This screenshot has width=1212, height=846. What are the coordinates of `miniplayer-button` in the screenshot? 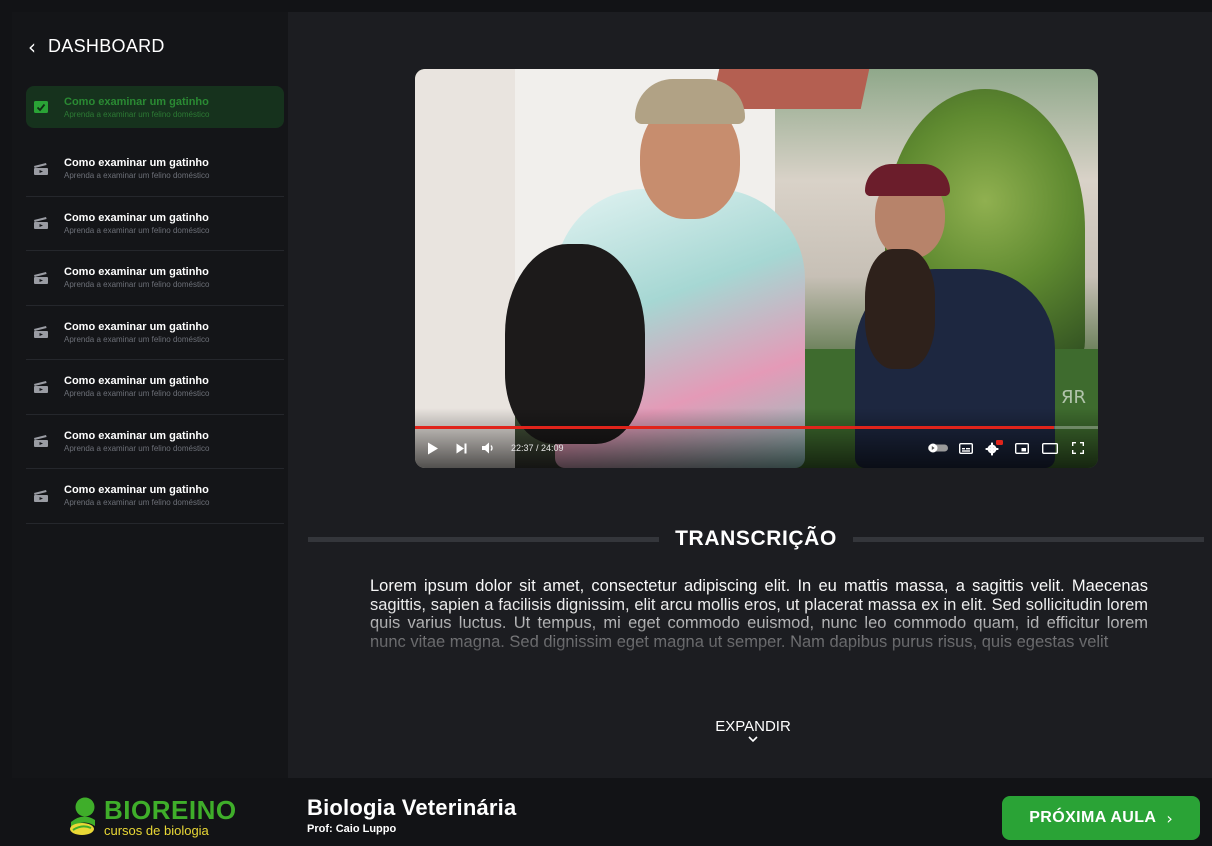 It's located at (1022, 448).